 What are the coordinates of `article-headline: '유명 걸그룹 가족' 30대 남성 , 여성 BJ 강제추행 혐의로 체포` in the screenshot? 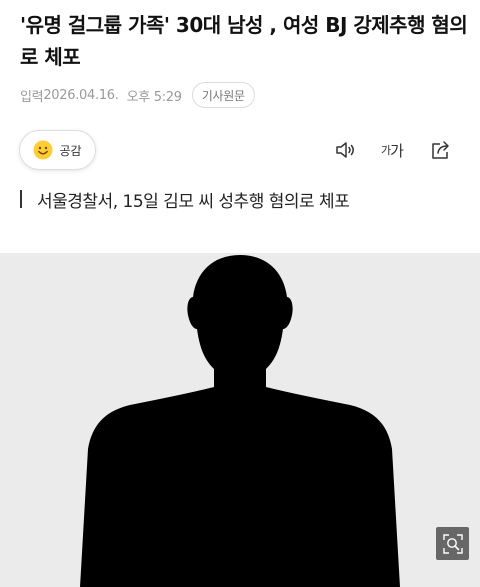 It's located at (244, 41).